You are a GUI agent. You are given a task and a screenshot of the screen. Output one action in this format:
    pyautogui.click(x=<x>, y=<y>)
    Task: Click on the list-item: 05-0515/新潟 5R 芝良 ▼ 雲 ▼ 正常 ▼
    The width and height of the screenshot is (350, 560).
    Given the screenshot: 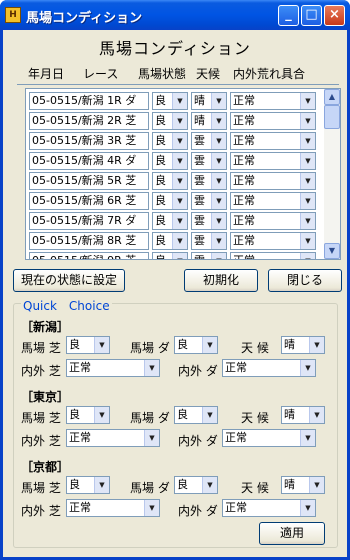 What is the action you would take?
    pyautogui.click(x=176, y=181)
    